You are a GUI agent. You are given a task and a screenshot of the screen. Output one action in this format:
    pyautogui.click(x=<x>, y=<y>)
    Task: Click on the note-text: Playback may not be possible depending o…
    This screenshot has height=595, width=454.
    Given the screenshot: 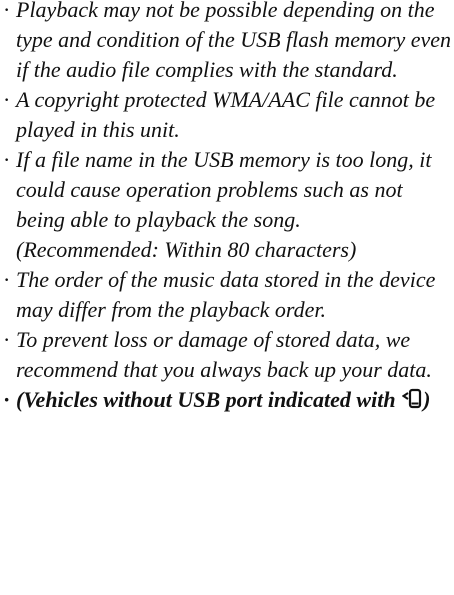 What is the action you would take?
    pyautogui.click(x=234, y=41)
    